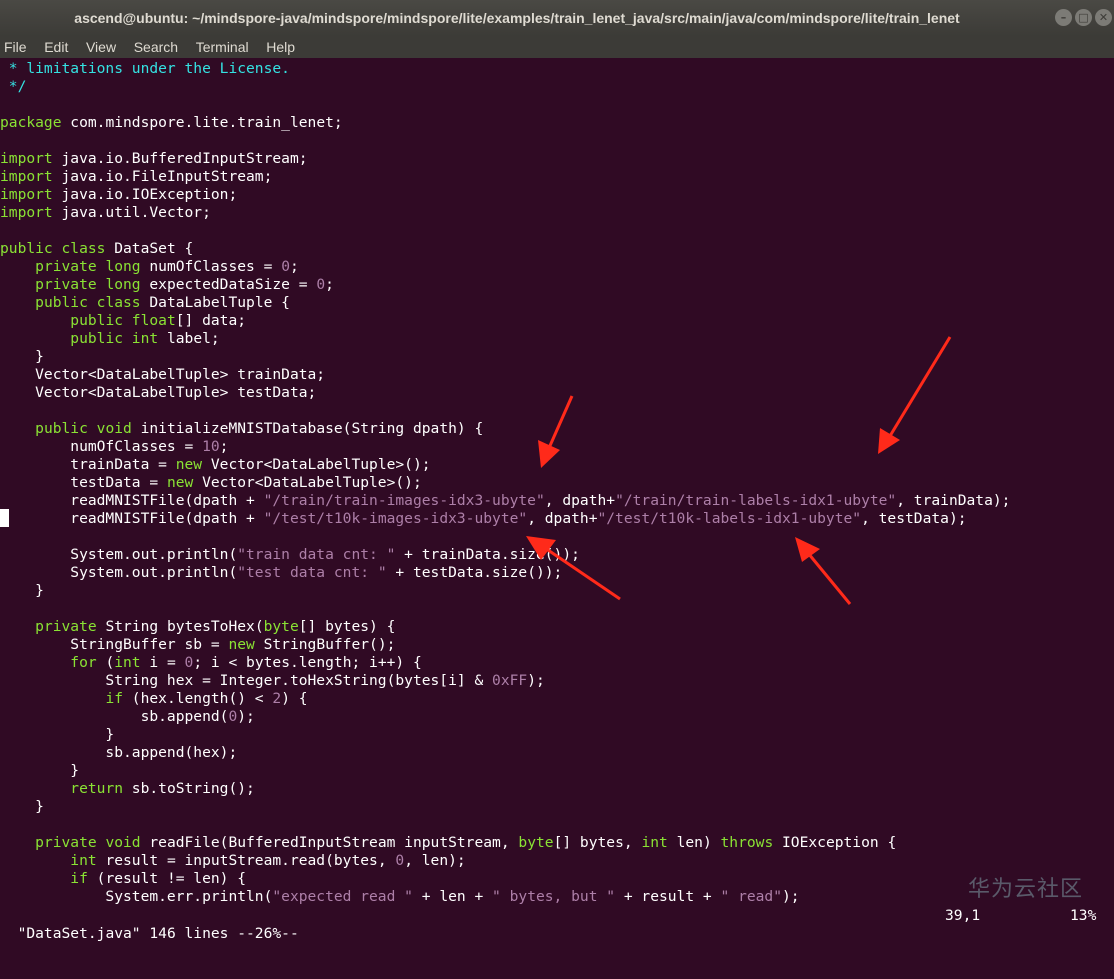  What do you see at coordinates (1083, 915) in the screenshot?
I see `status-scroll-percent: 13%` at bounding box center [1083, 915].